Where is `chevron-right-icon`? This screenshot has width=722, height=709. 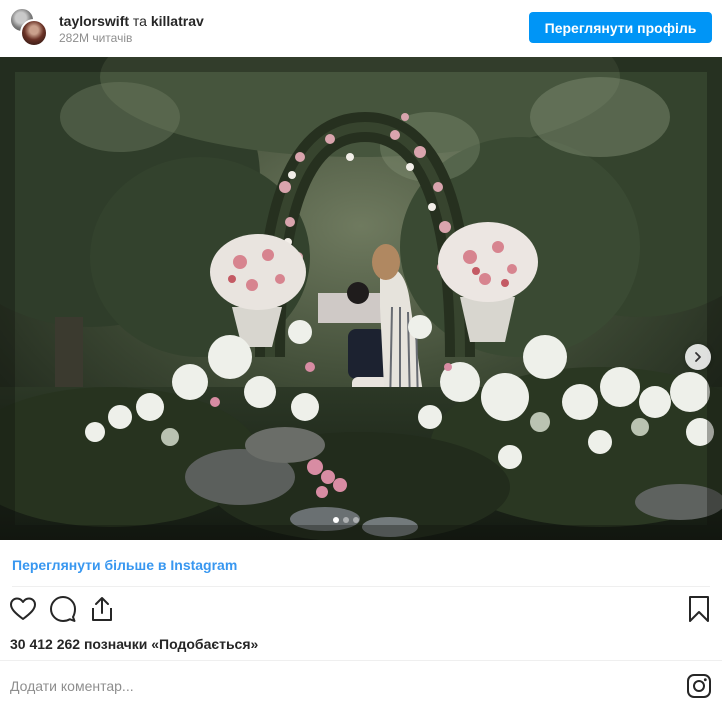
chevron-right-icon is located at coordinates (698, 357).